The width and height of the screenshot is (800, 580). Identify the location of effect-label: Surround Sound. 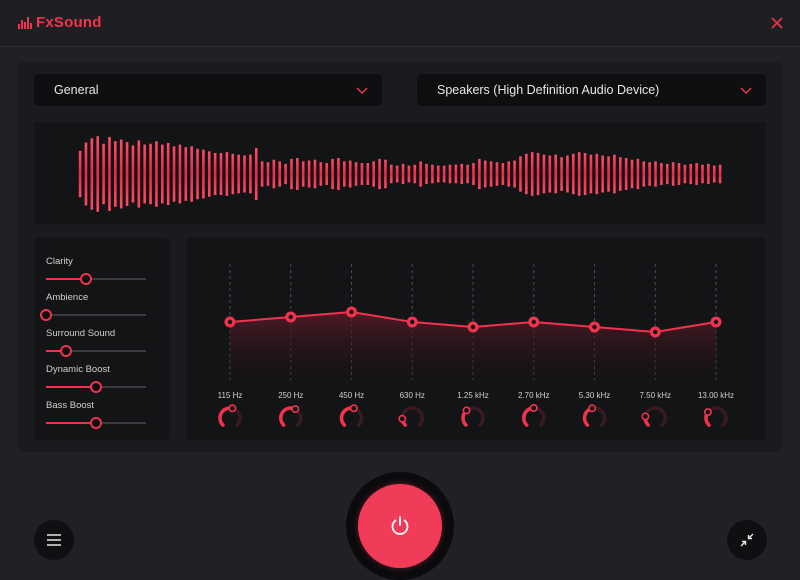
(81, 333).